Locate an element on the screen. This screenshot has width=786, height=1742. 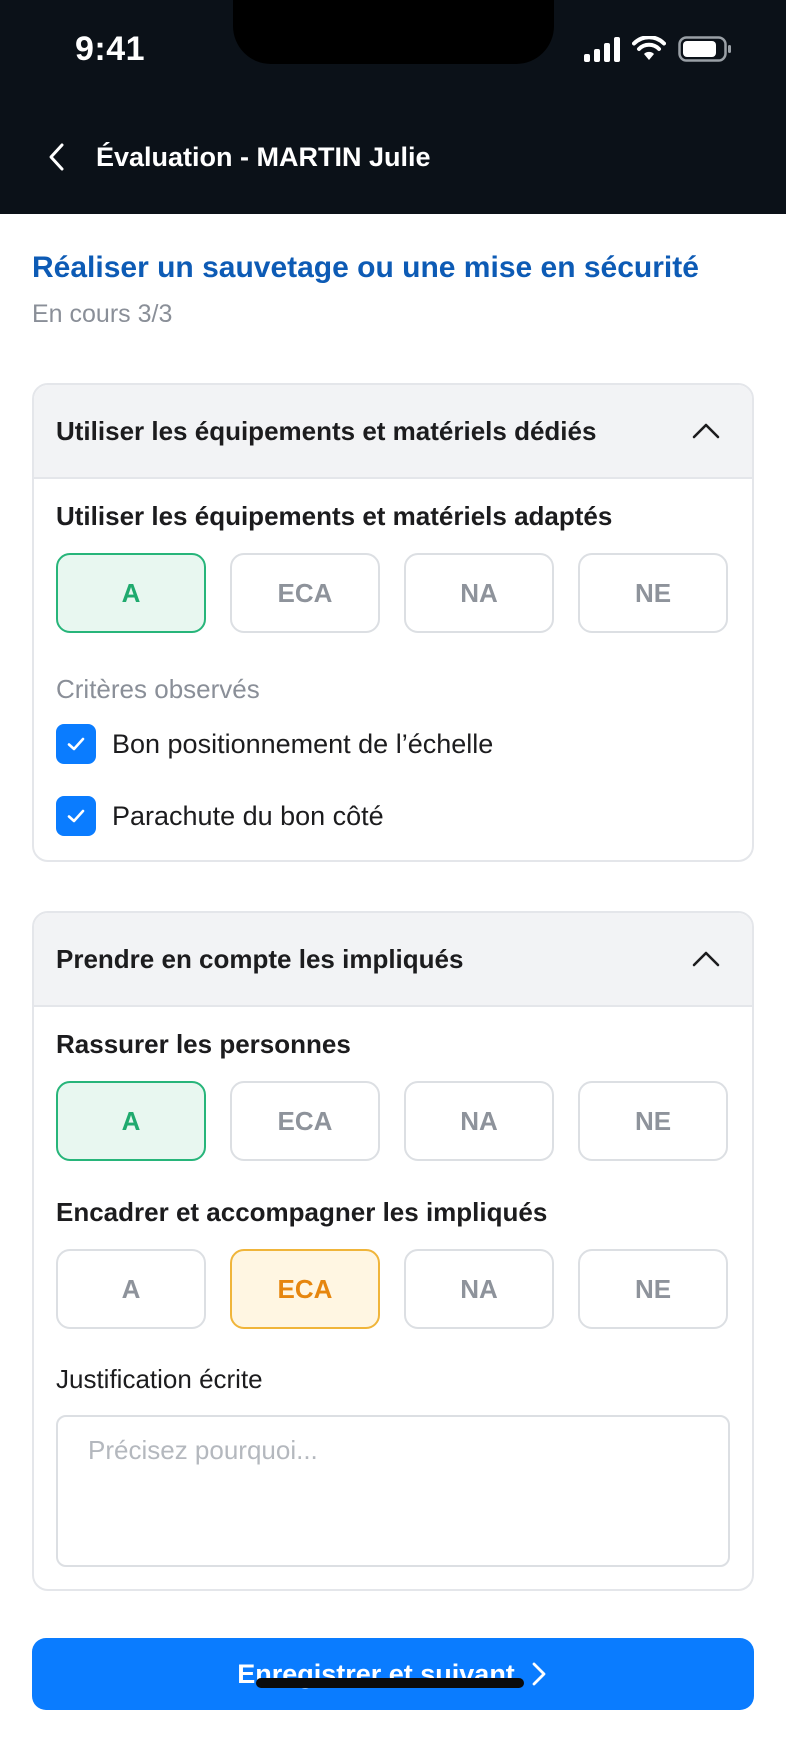
section-header: Prendre en compte les impliqués is located at coordinates (393, 960).